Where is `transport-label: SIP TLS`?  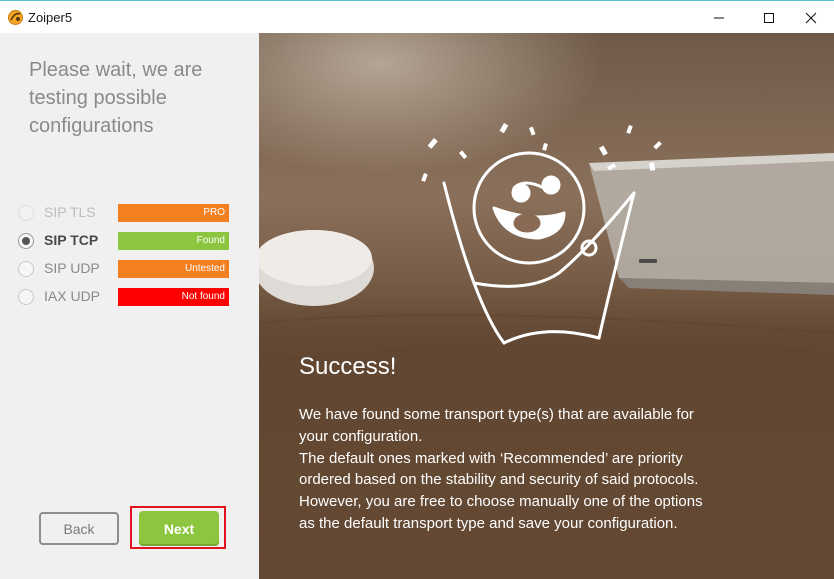 transport-label: SIP TLS is located at coordinates (70, 212).